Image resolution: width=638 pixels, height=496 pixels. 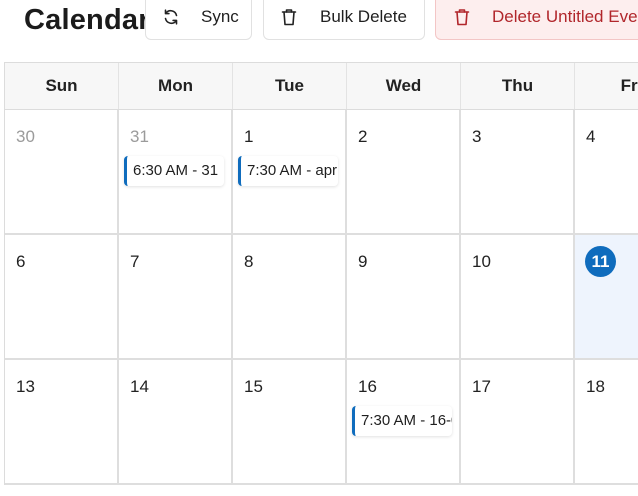 I want to click on bulk-delete-button: Bulk Delete, so click(x=344, y=20).